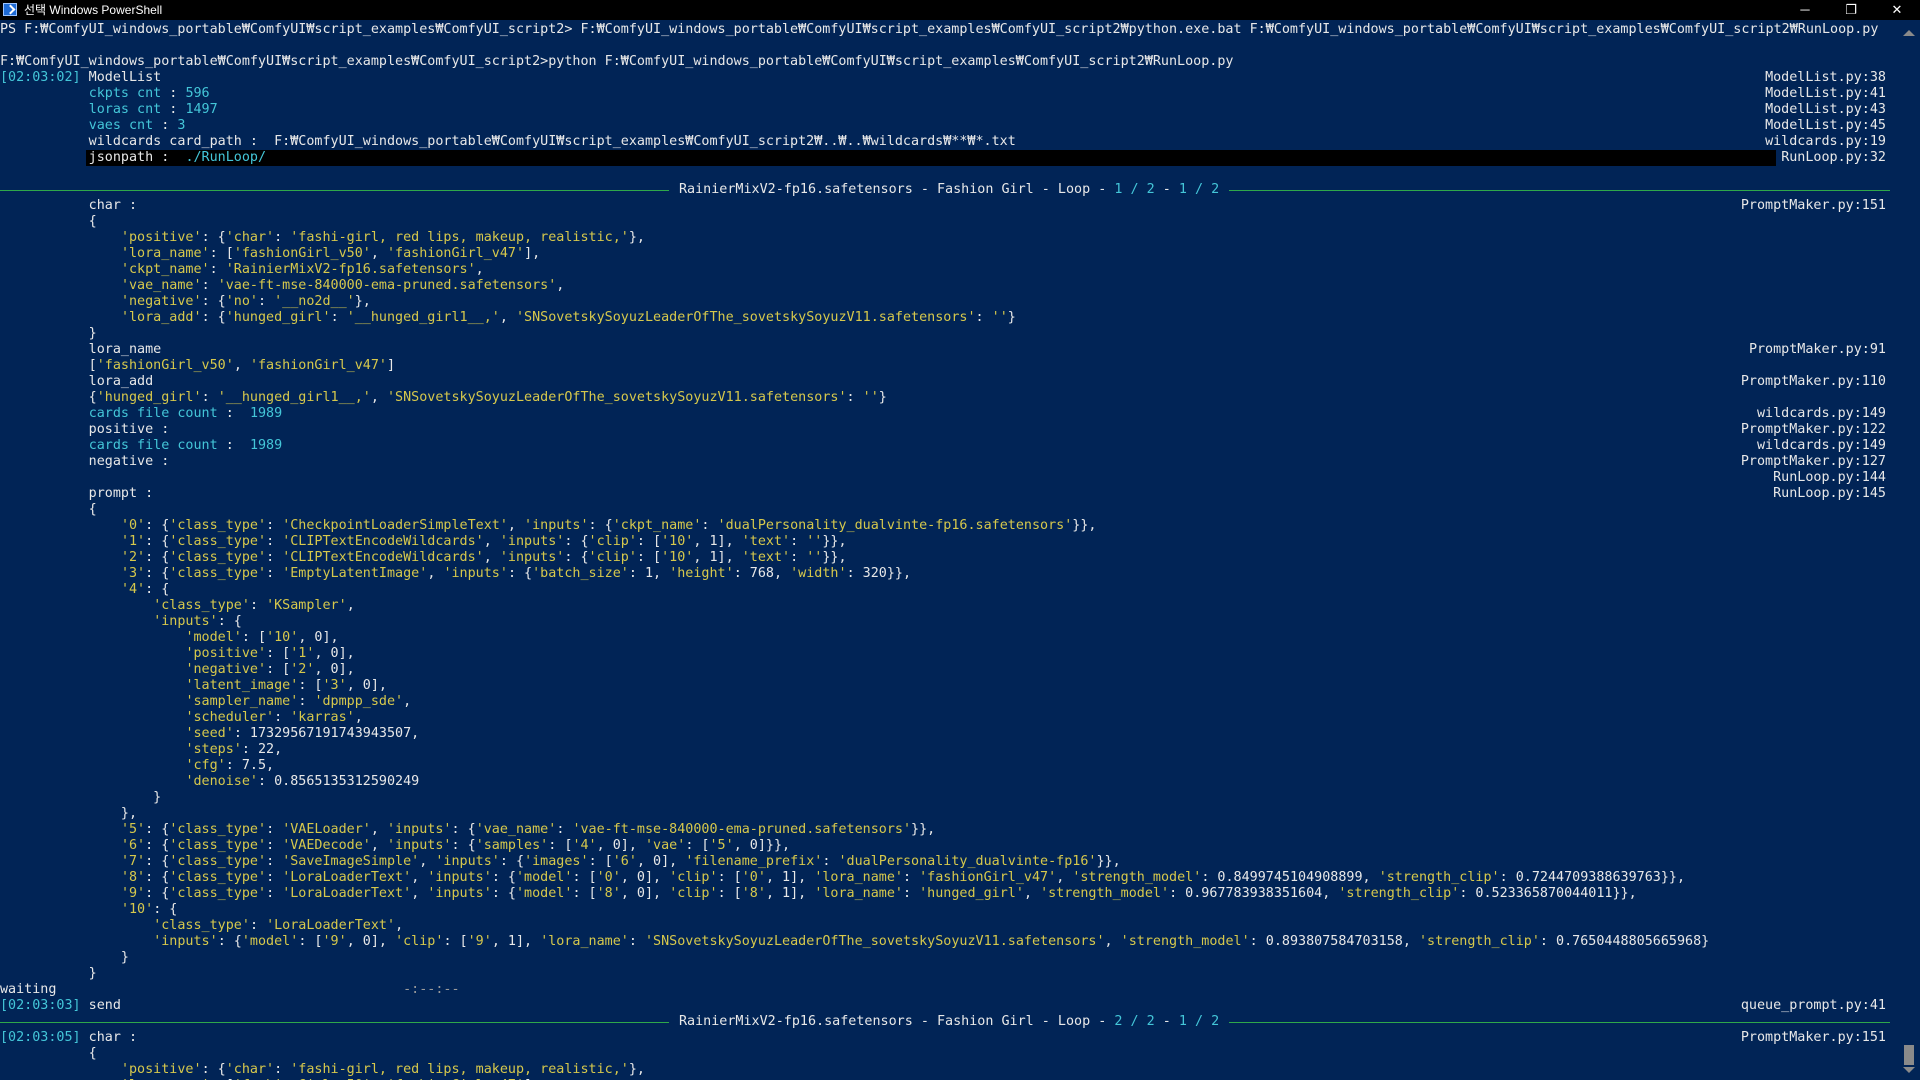 This screenshot has height=1080, width=1920. What do you see at coordinates (48, 365) in the screenshot?
I see `text-segment: [` at bounding box center [48, 365].